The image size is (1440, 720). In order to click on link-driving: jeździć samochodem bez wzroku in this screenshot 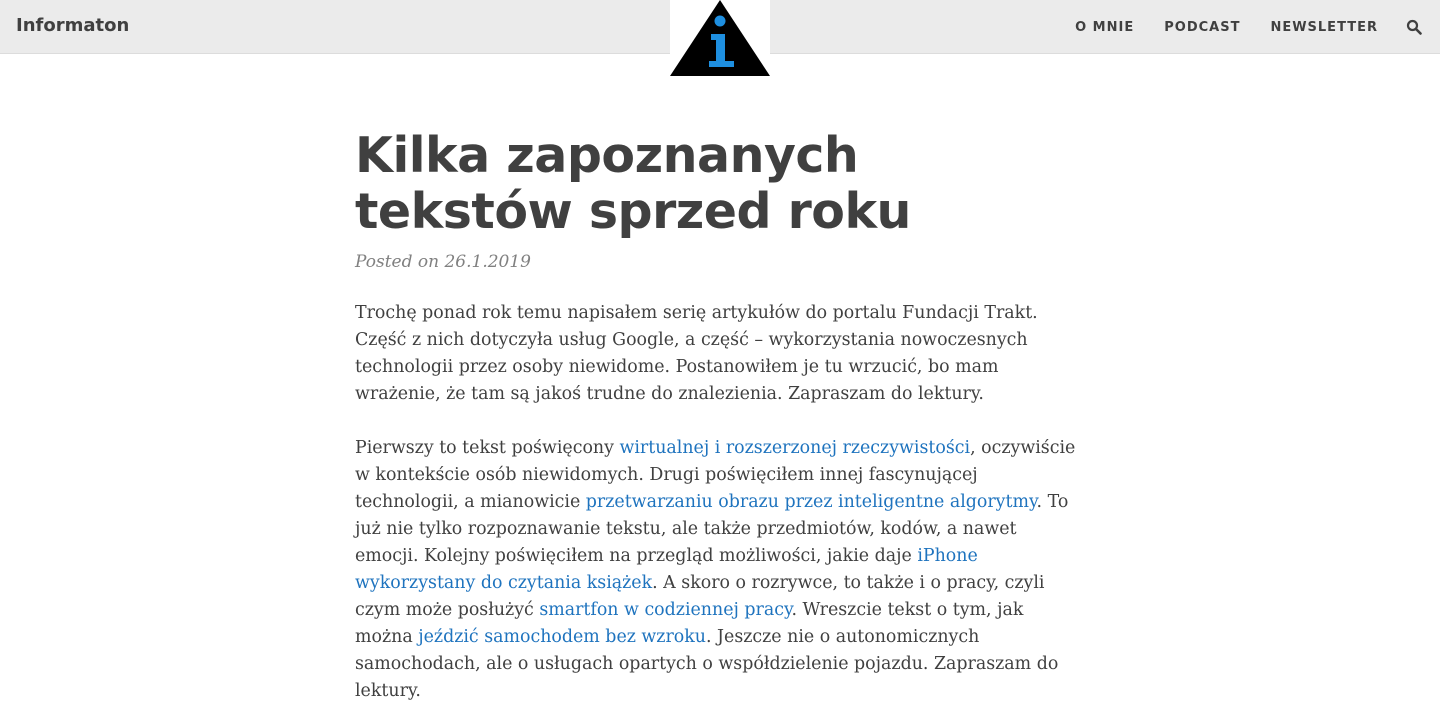, I will do `click(562, 637)`.